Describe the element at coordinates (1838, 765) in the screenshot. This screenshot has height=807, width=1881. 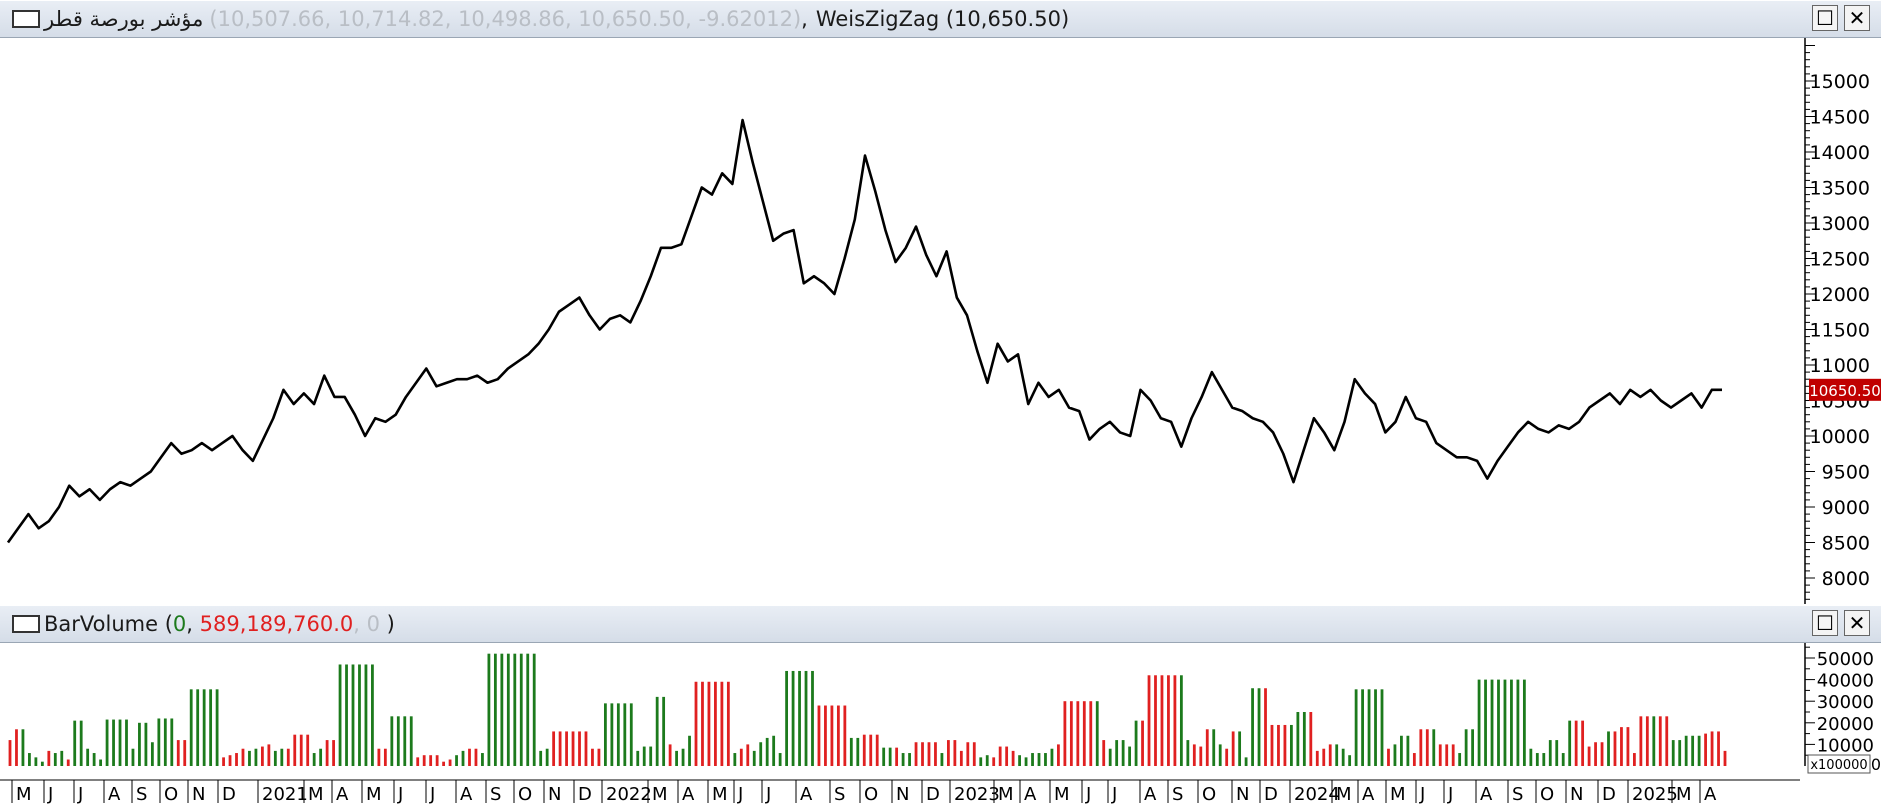
I see `volume-scale-label: x100000` at that location.